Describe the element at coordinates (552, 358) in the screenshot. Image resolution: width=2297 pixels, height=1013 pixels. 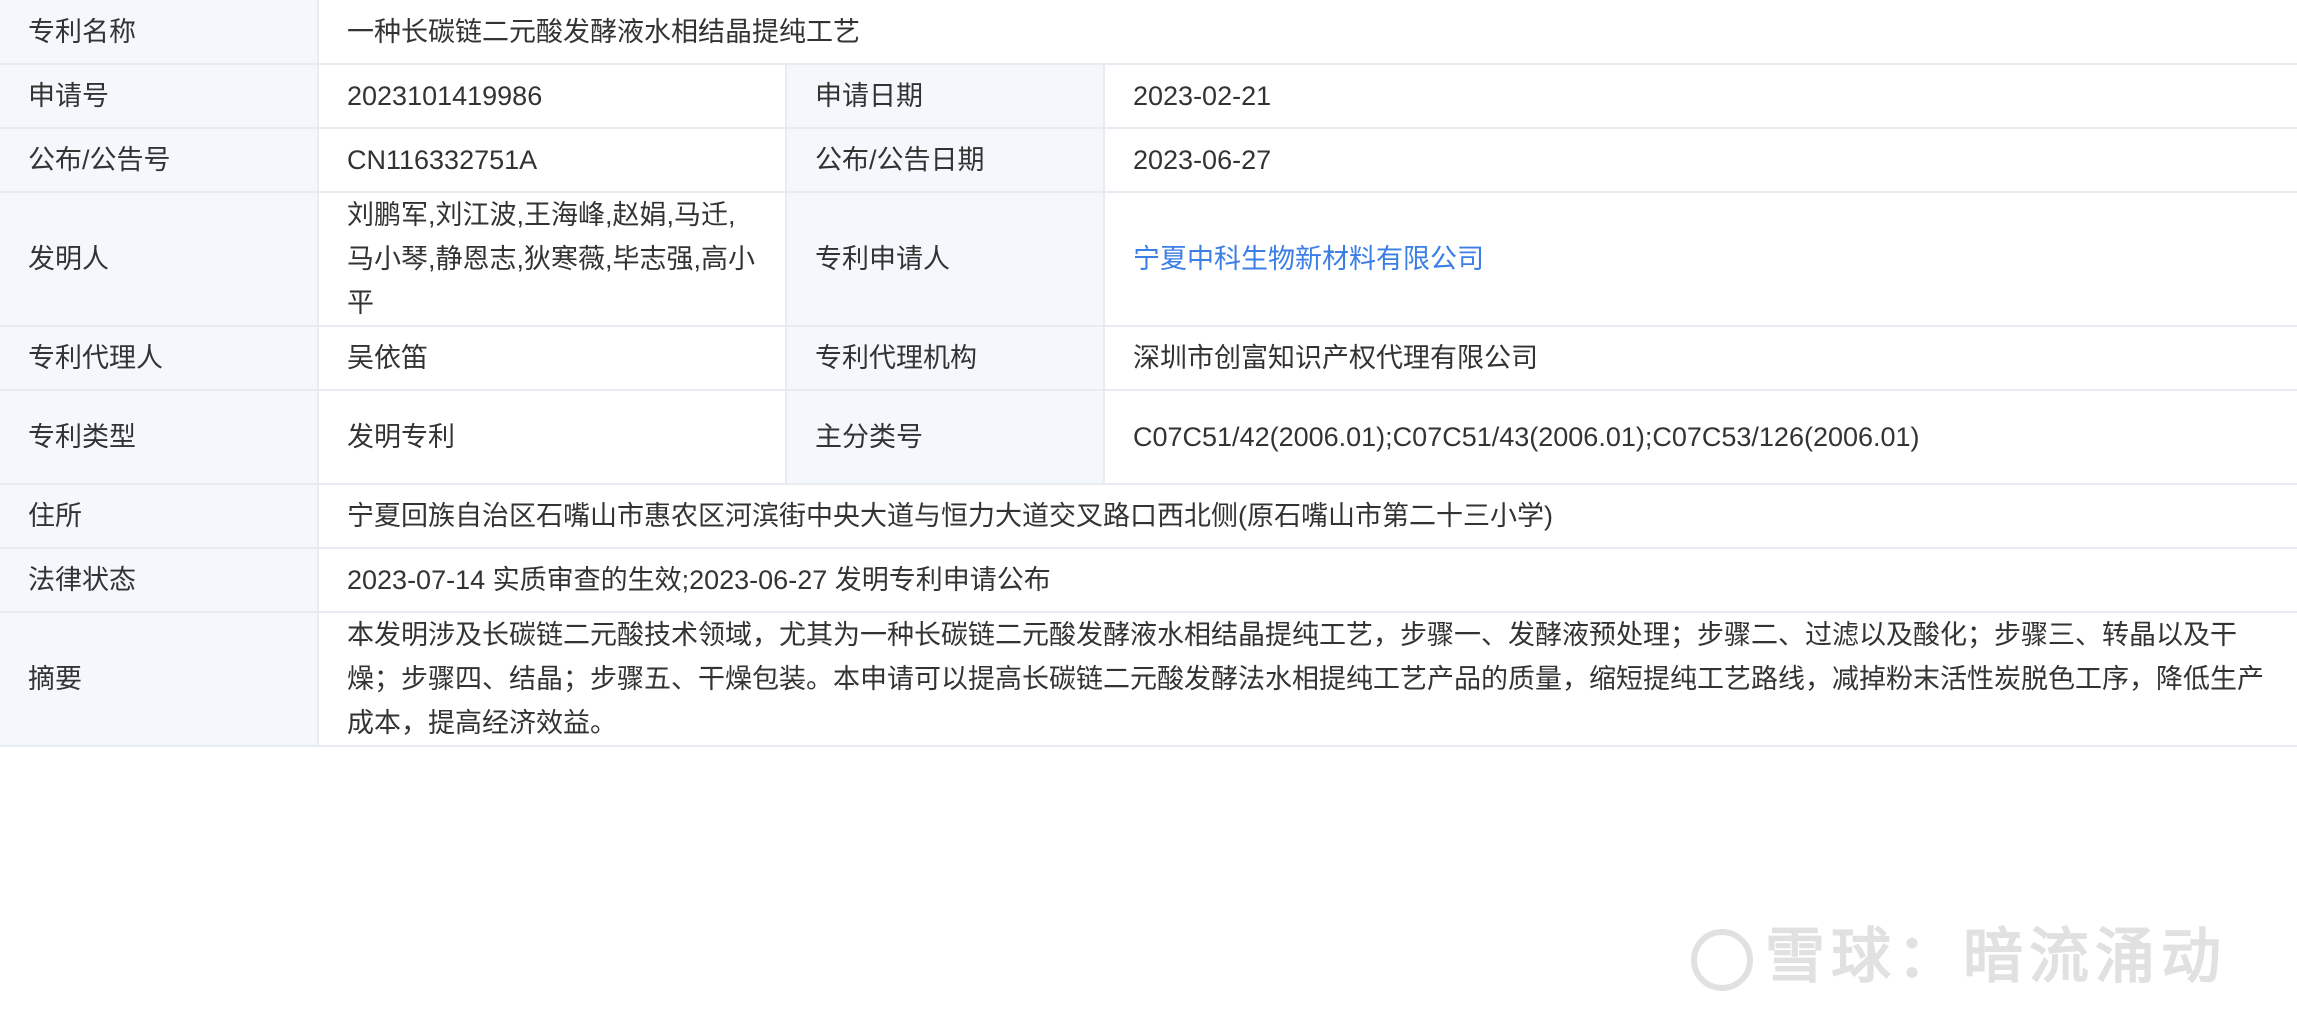
I see `agent-value: 吴依笛` at that location.